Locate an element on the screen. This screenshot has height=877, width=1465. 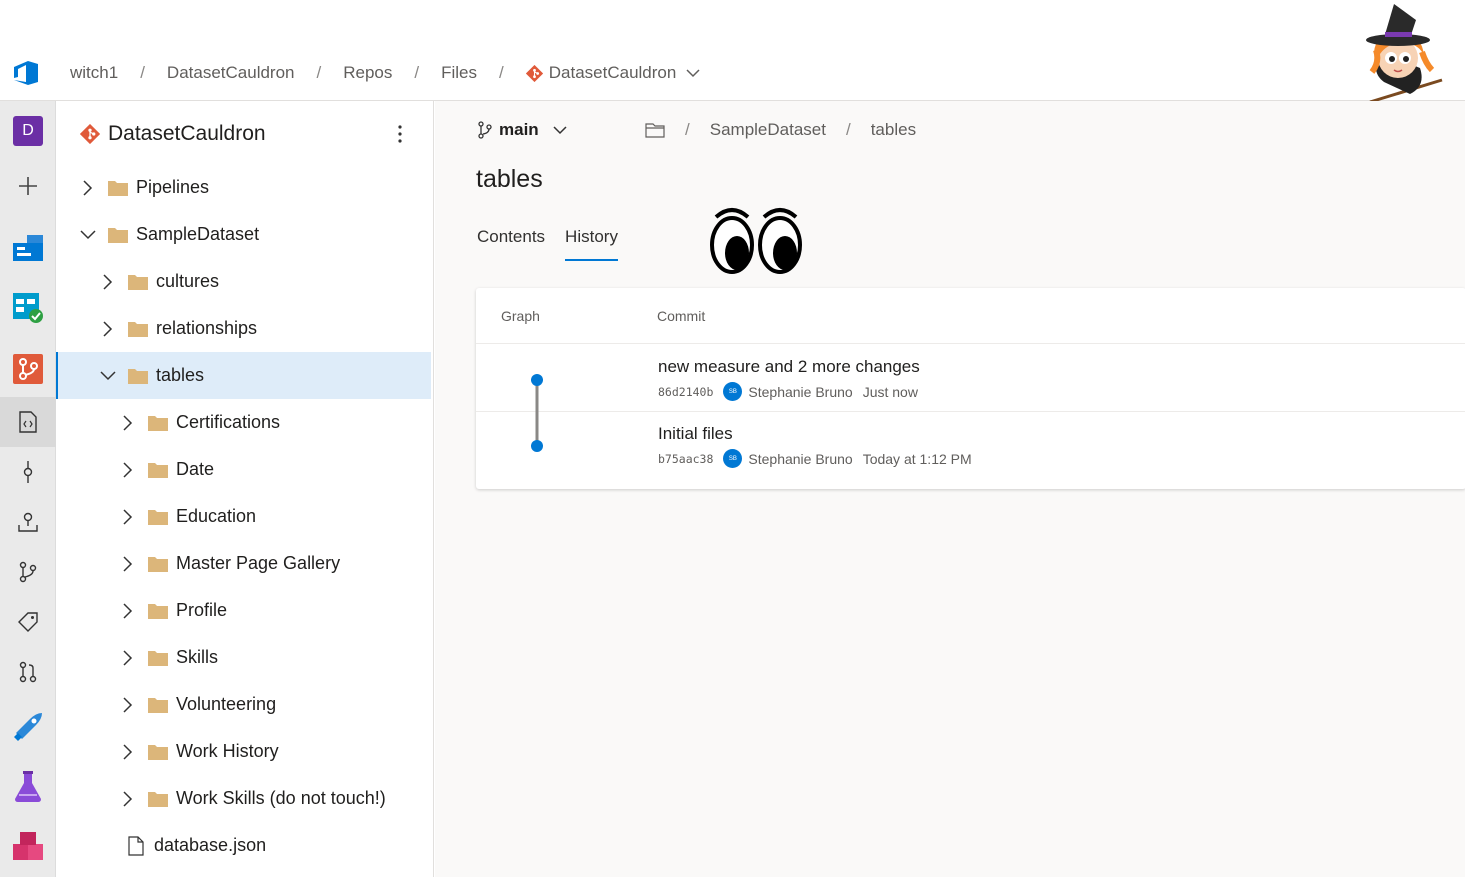
repo-selector: DatasetCauldron is located at coordinates (613, 73).